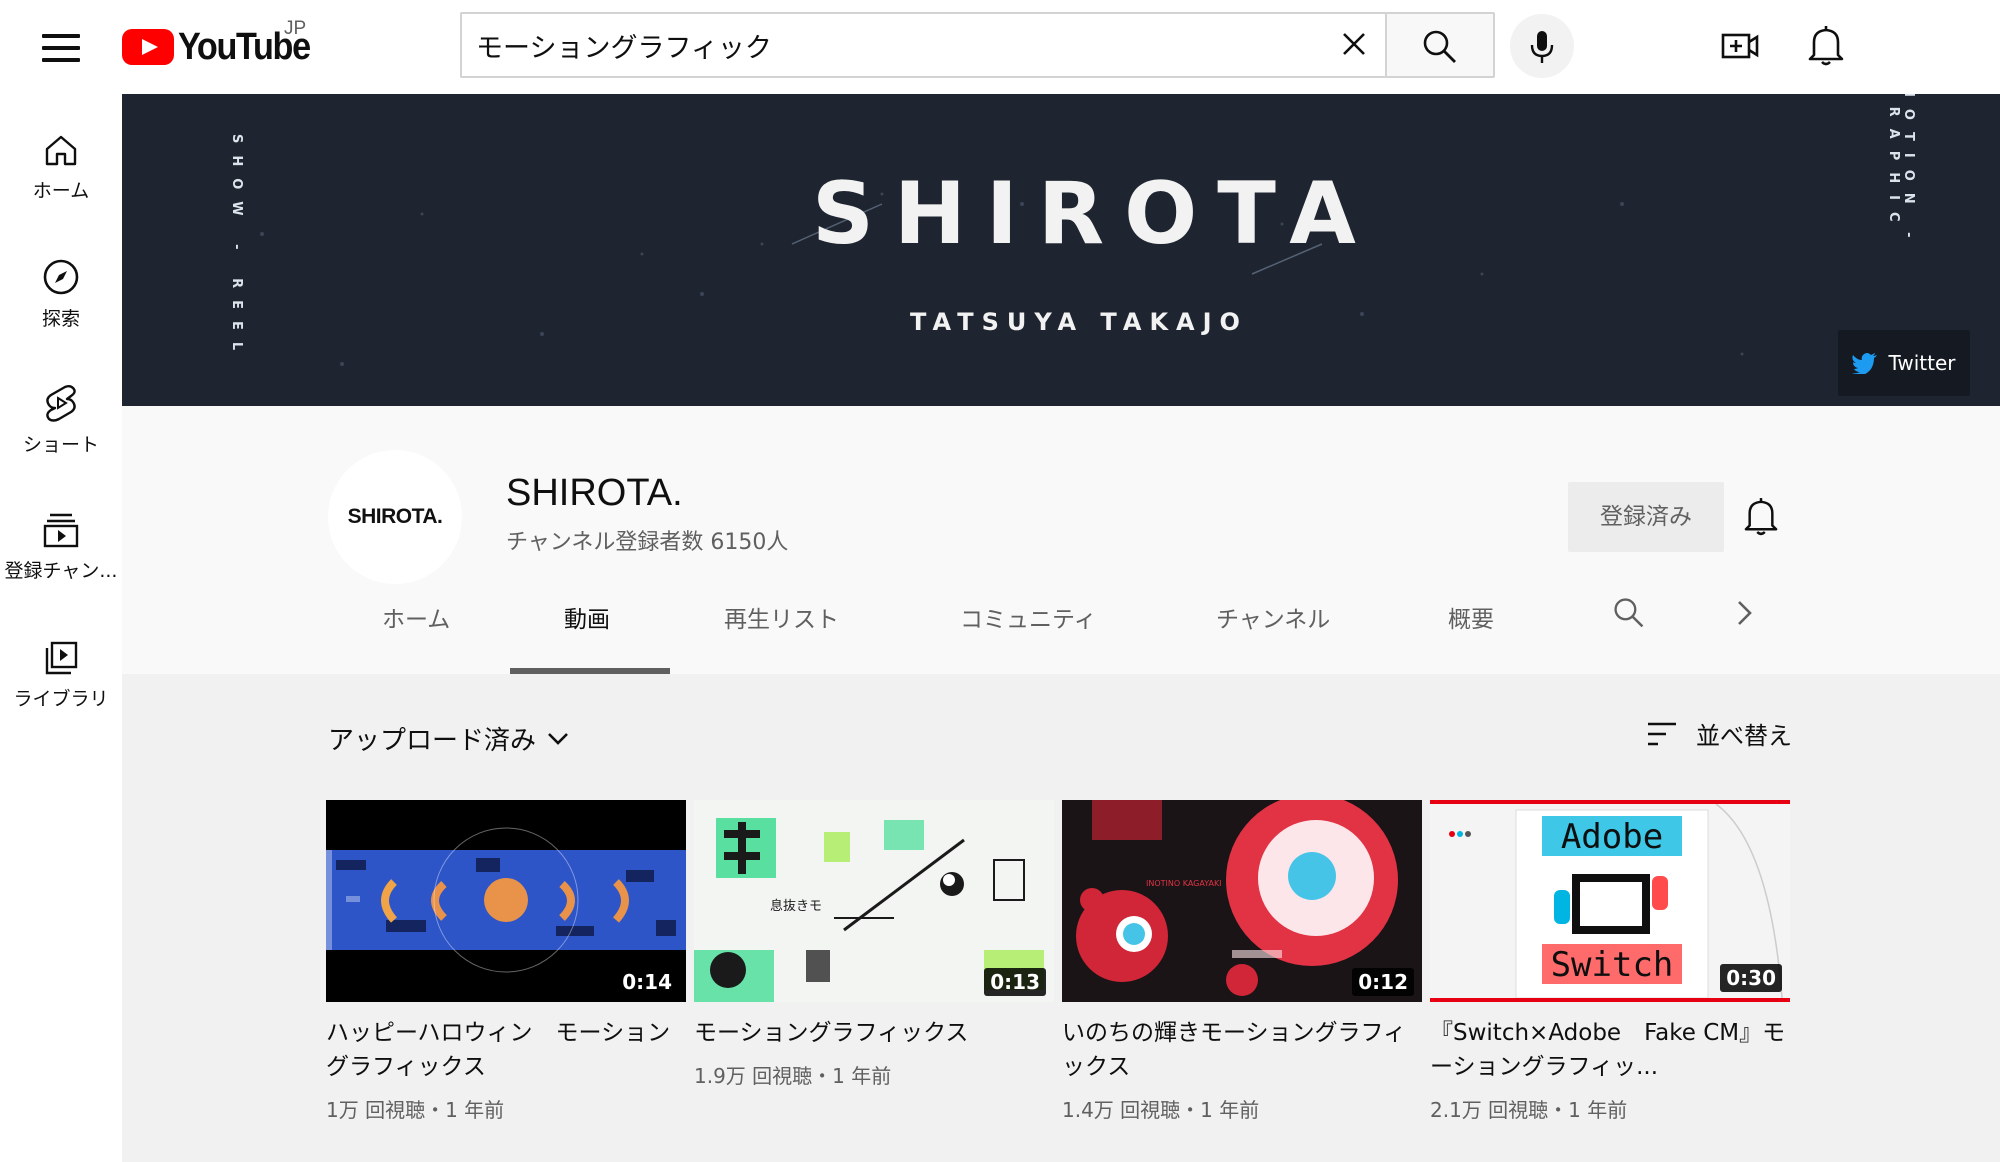  What do you see at coordinates (796, 906) in the screenshot?
I see `thumbnail-caption: 息抜きモ` at bounding box center [796, 906].